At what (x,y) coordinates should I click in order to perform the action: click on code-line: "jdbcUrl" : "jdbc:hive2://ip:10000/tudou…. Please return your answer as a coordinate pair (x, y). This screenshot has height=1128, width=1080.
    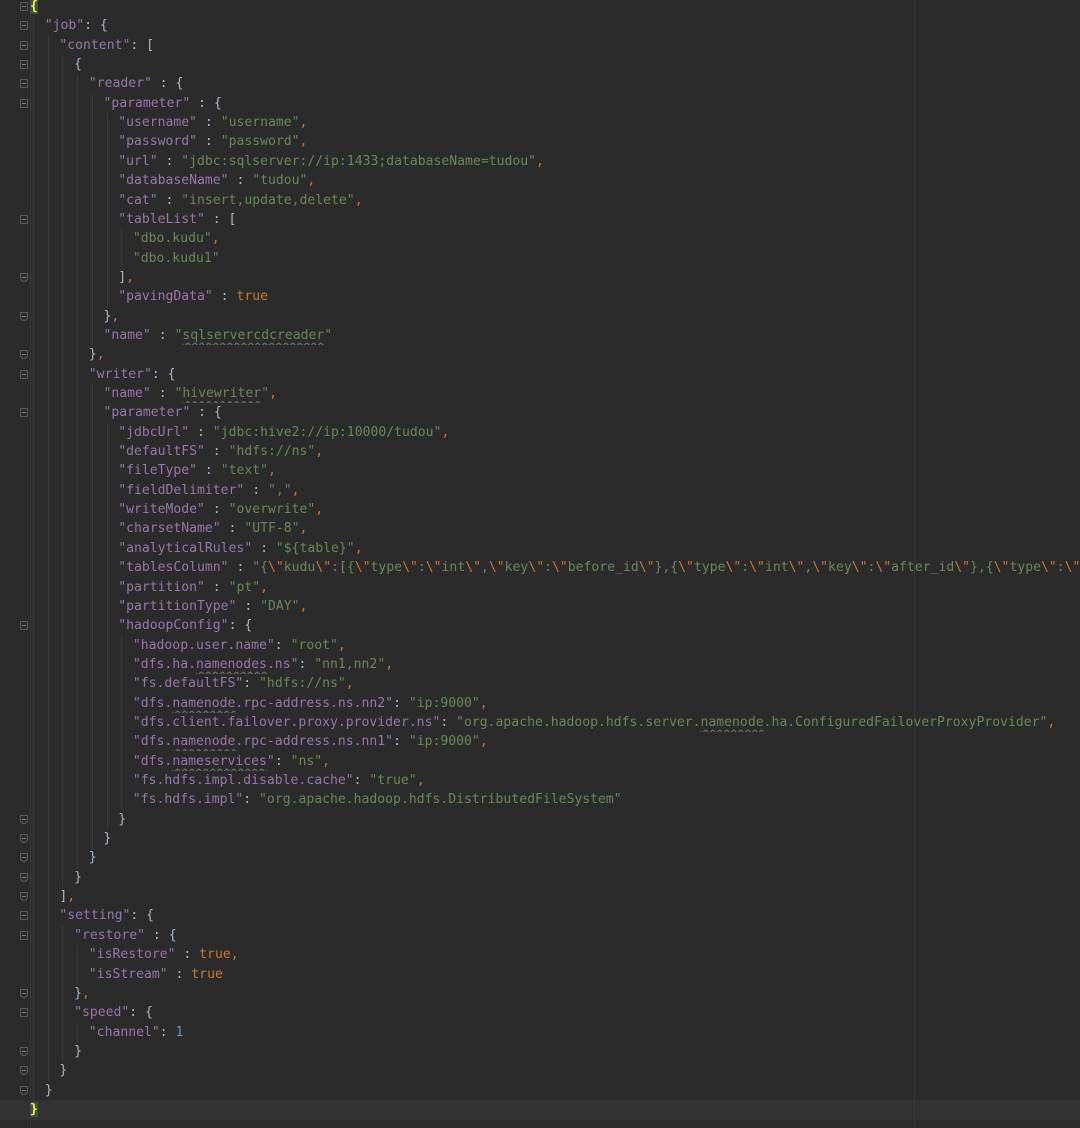
    Looking at the image, I should click on (540, 432).